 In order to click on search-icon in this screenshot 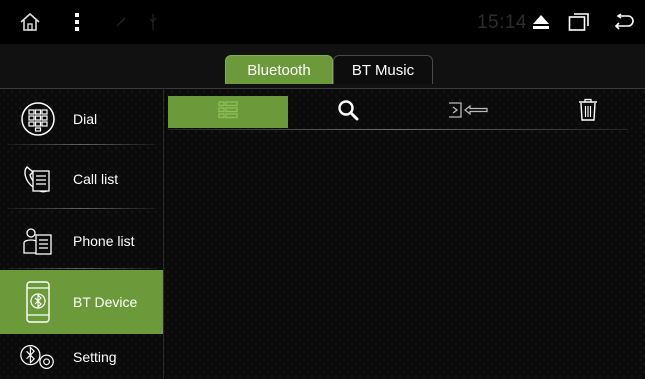, I will do `click(348, 112)`.